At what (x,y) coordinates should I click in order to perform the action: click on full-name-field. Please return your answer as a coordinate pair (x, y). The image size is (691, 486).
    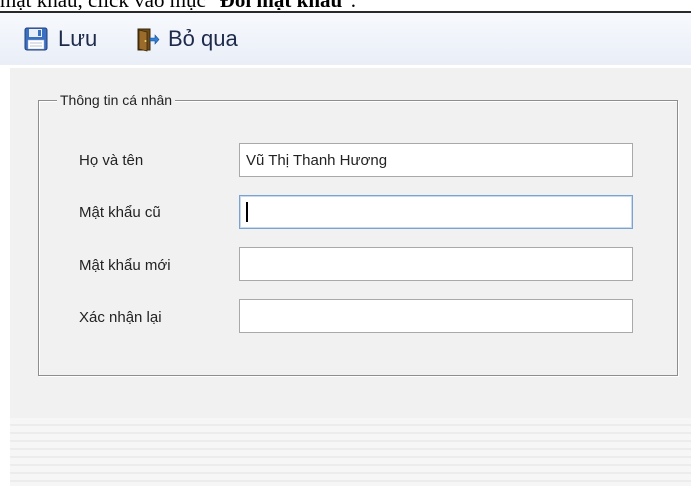
    Looking at the image, I should click on (436, 160).